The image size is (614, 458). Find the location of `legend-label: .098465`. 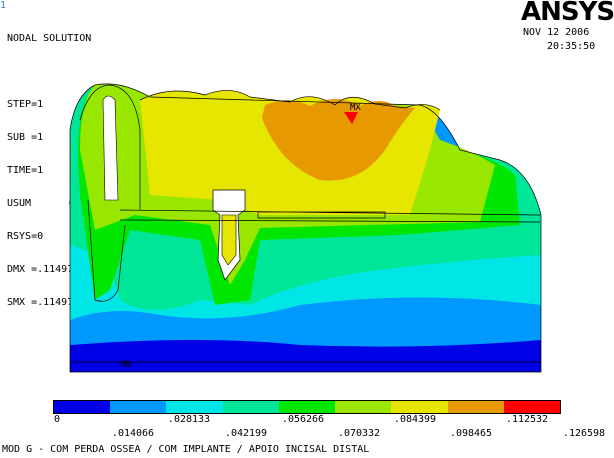

legend-label: .098465 is located at coordinates (471, 433).